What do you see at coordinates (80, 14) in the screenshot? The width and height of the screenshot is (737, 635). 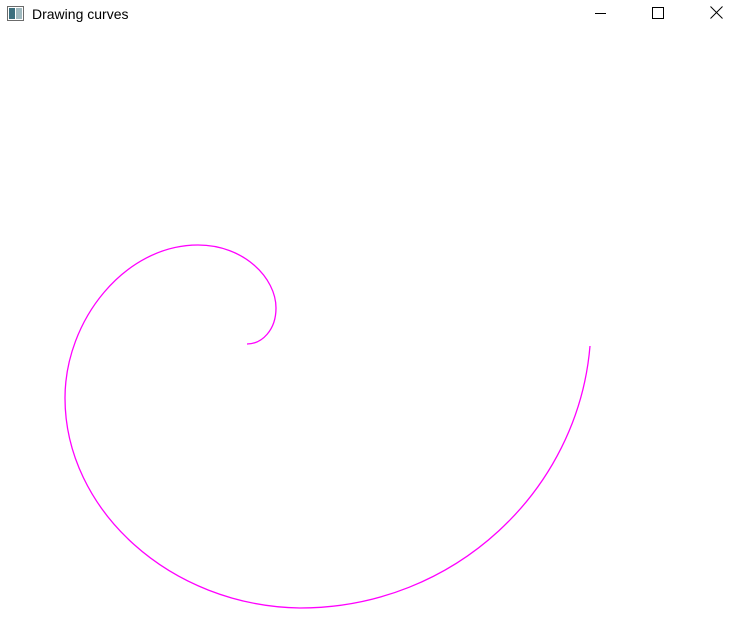 I see `window-title: Drawing curves` at bounding box center [80, 14].